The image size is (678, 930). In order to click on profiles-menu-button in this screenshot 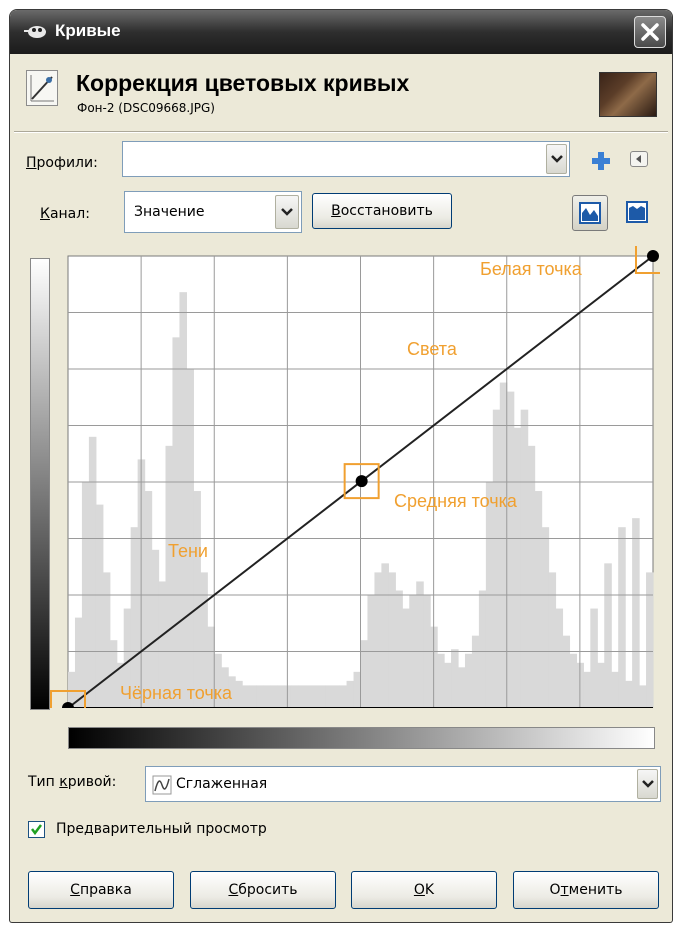, I will do `click(639, 159)`.